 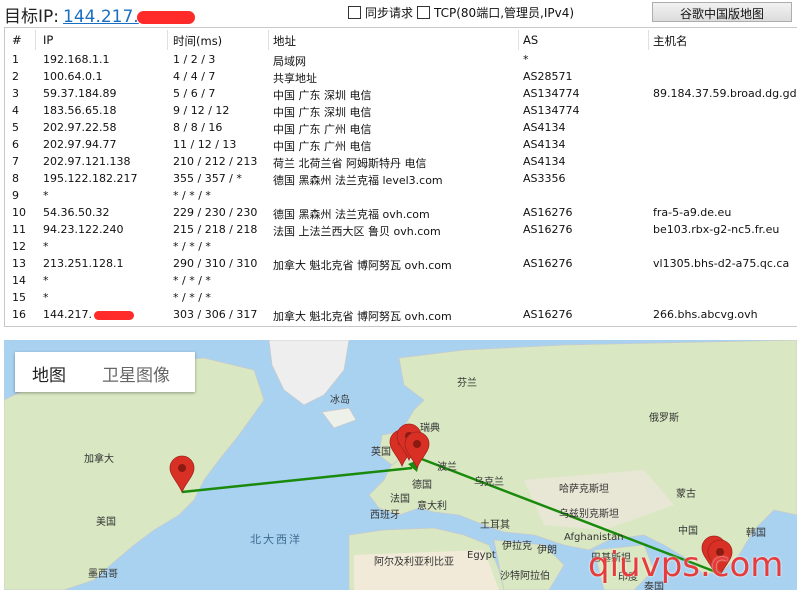 I want to click on tab-map: 地图, so click(x=49, y=373).